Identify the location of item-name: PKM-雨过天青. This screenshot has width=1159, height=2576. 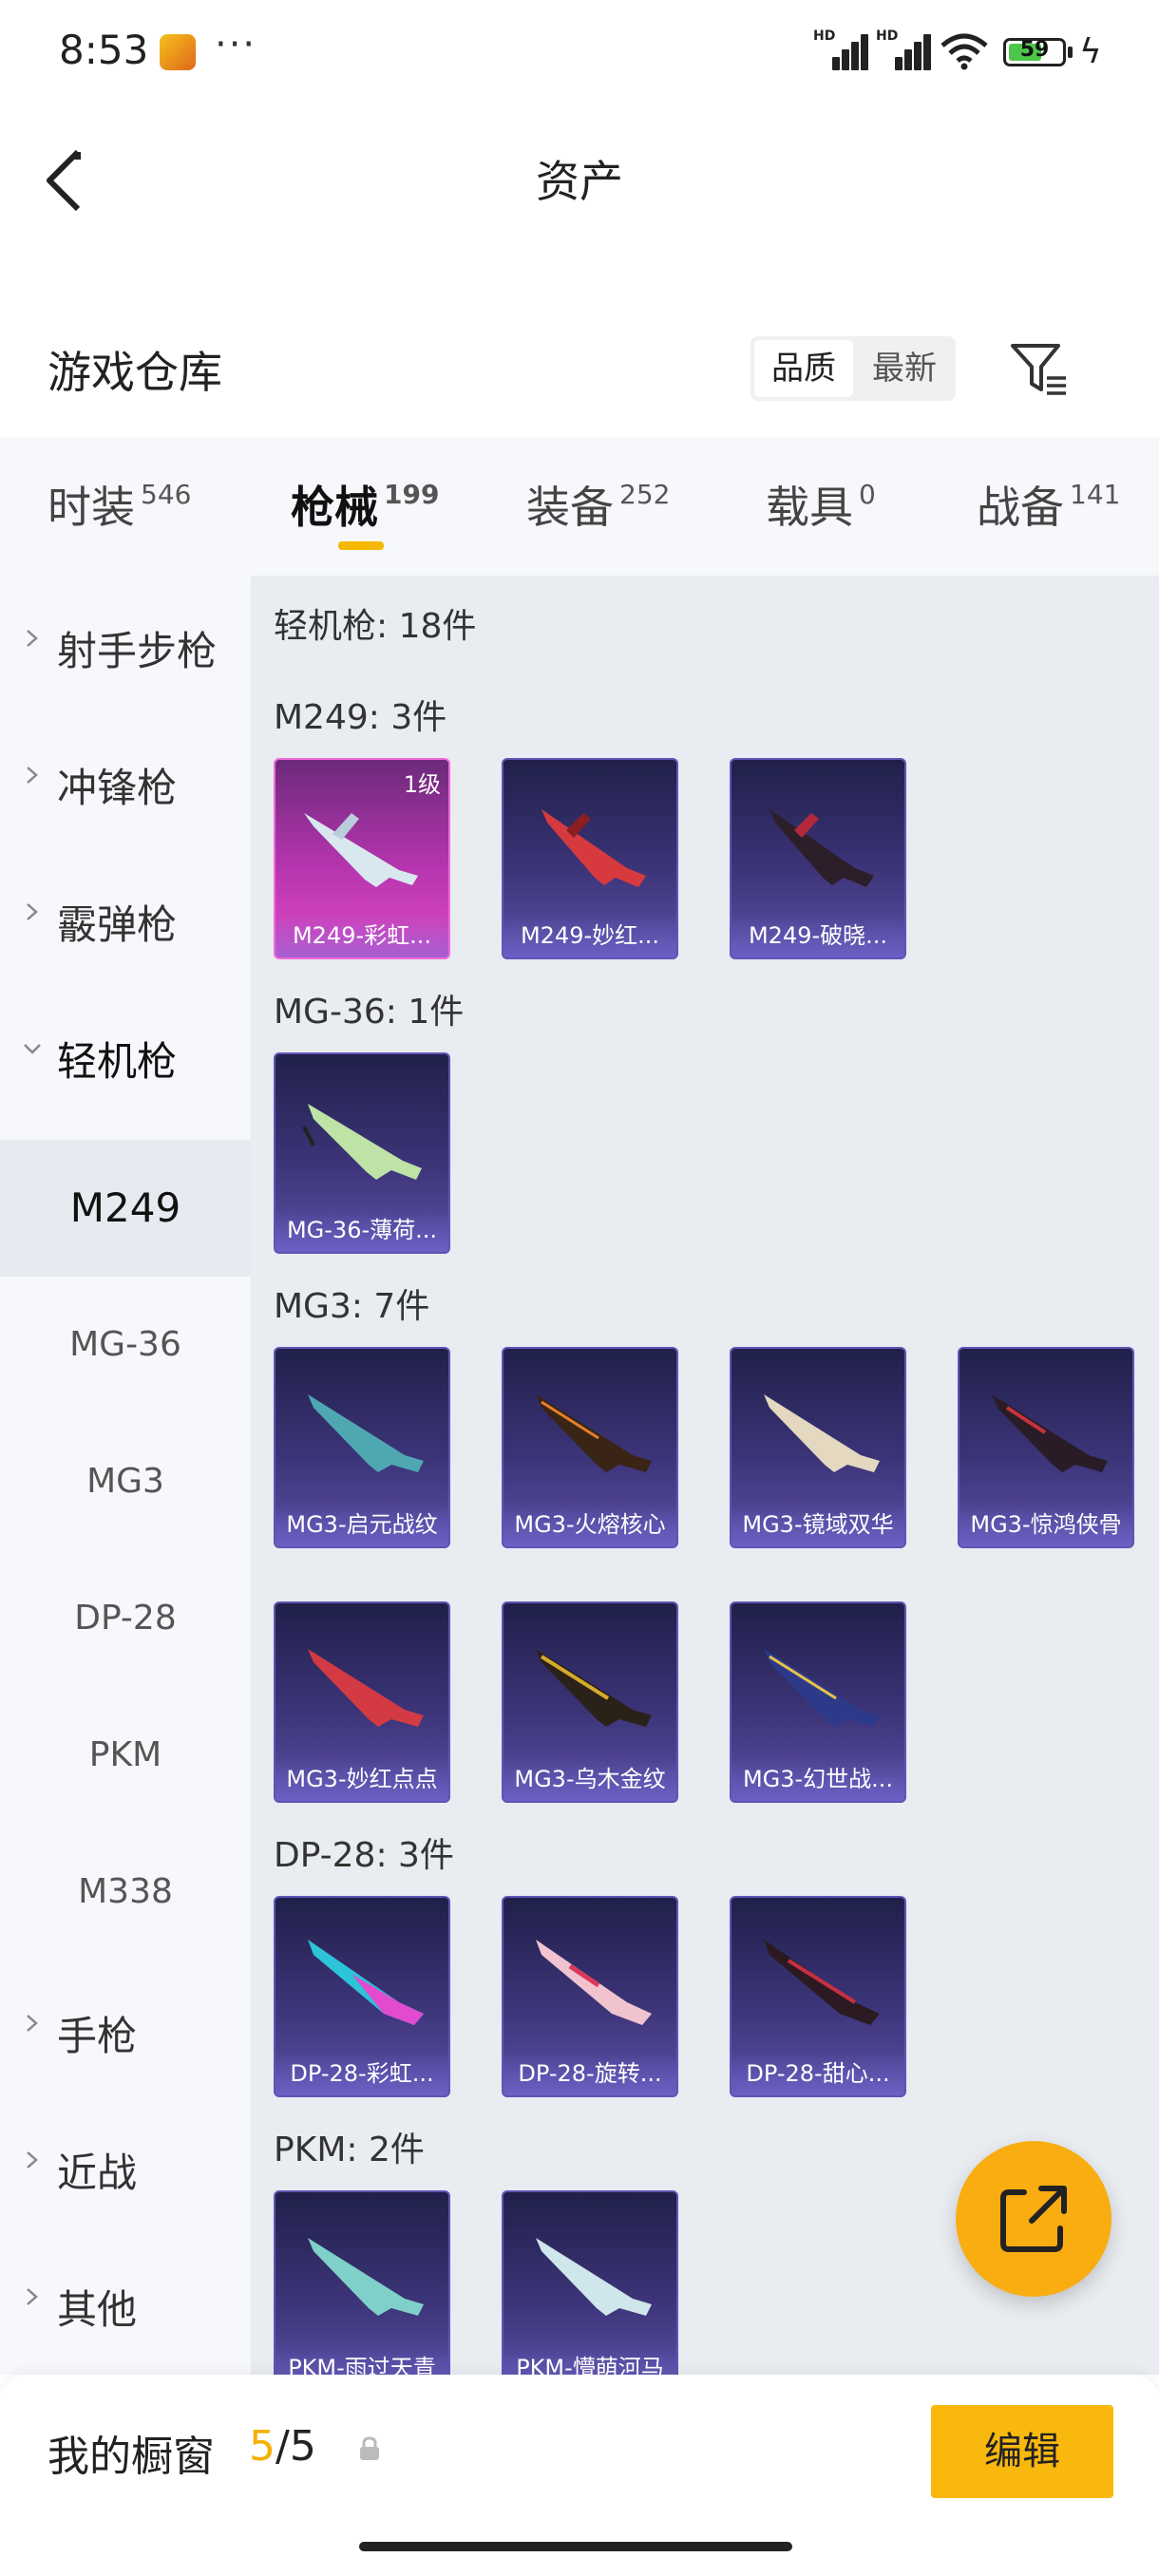
(362, 2360).